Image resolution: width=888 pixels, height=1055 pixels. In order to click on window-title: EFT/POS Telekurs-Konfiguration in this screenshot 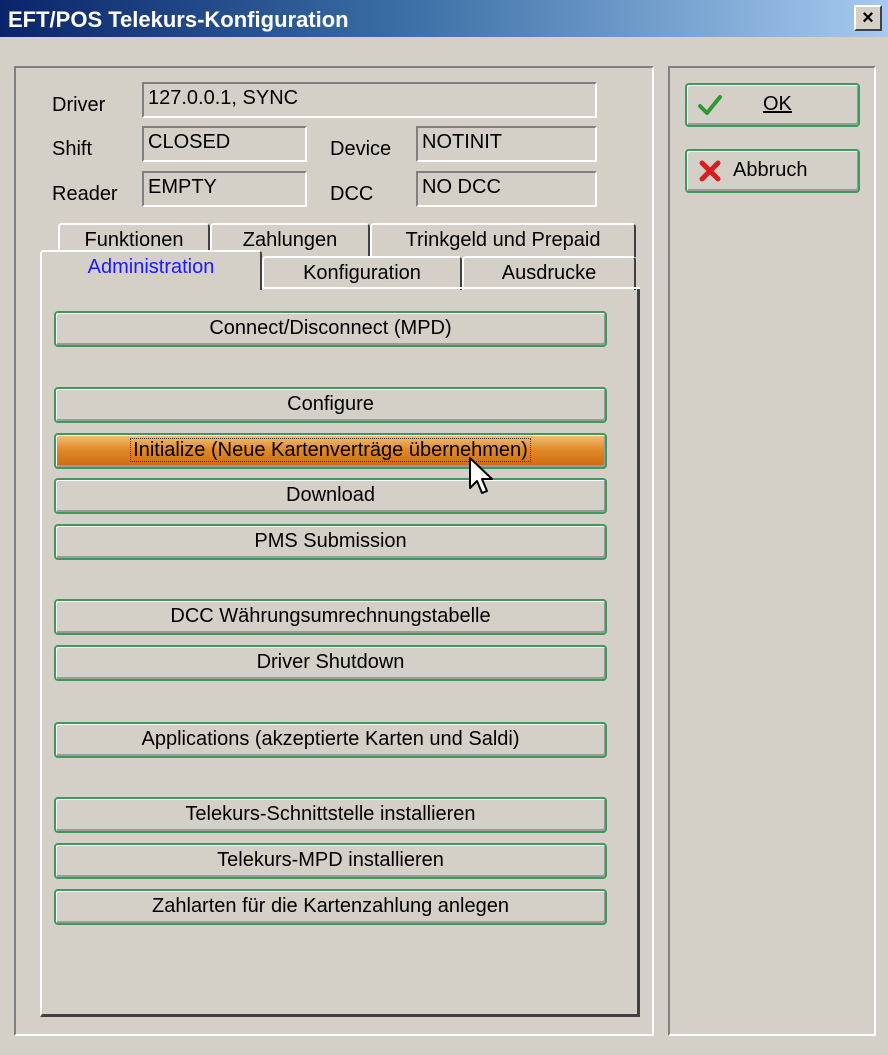, I will do `click(178, 19)`.